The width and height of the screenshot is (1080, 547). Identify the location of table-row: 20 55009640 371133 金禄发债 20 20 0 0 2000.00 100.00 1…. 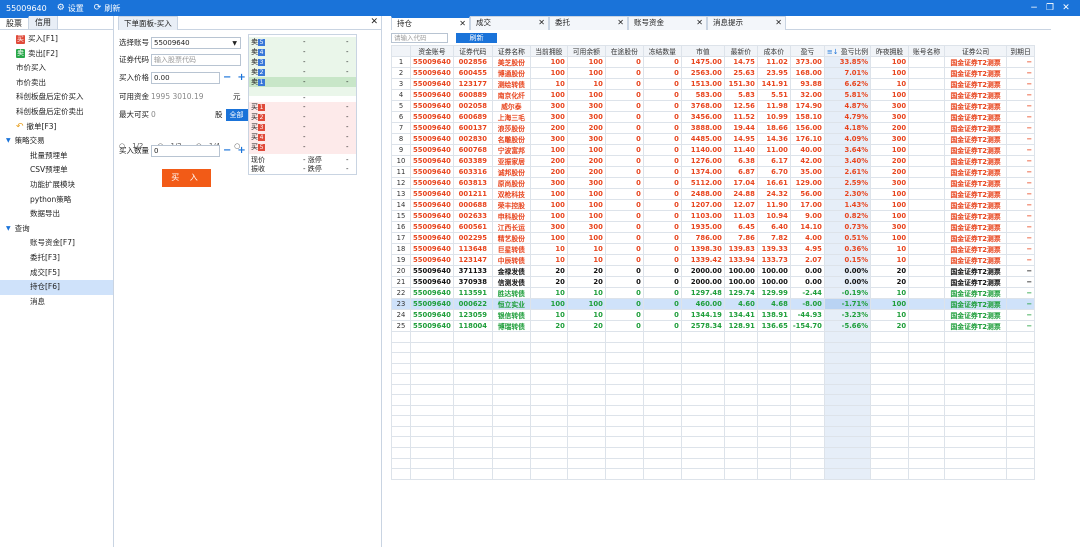
(713, 271).